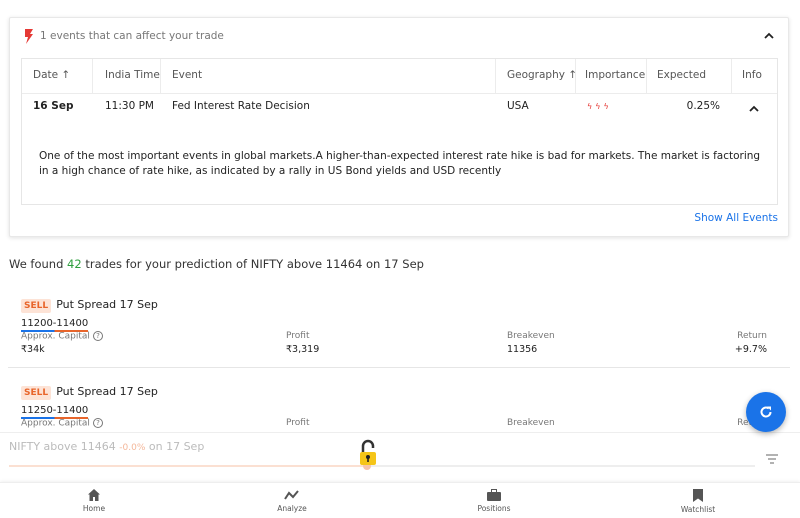  Describe the element at coordinates (368, 452) in the screenshot. I see `unlock-icon` at that location.